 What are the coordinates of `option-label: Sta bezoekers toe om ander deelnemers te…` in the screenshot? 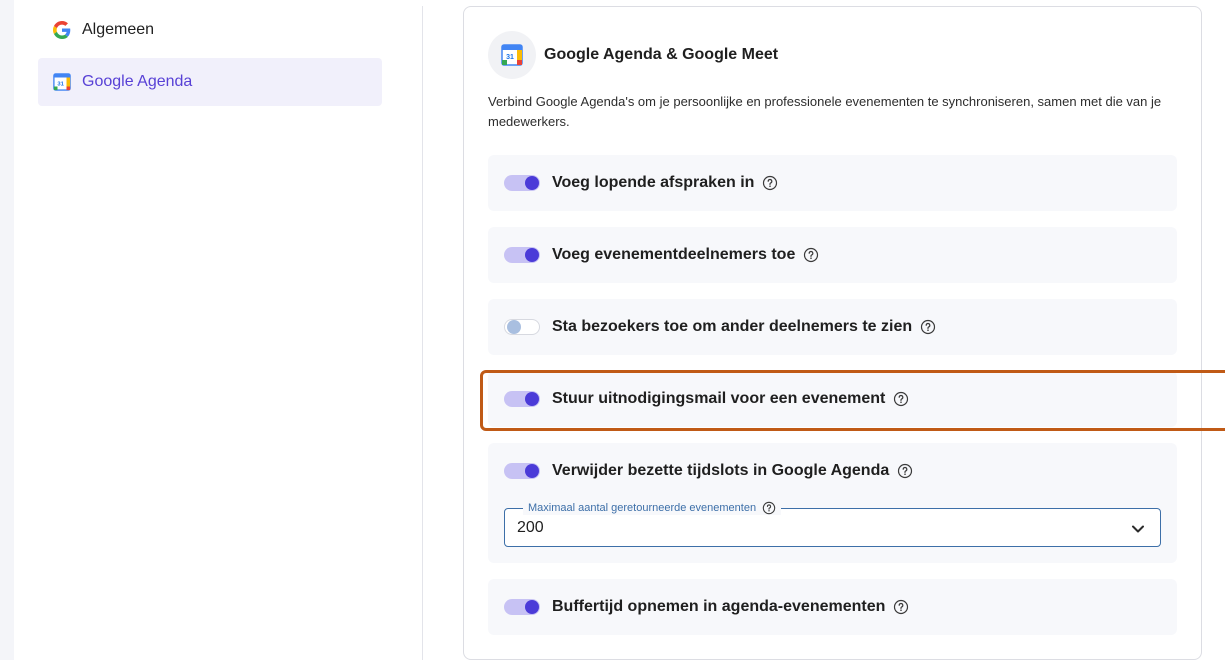 It's located at (732, 326).